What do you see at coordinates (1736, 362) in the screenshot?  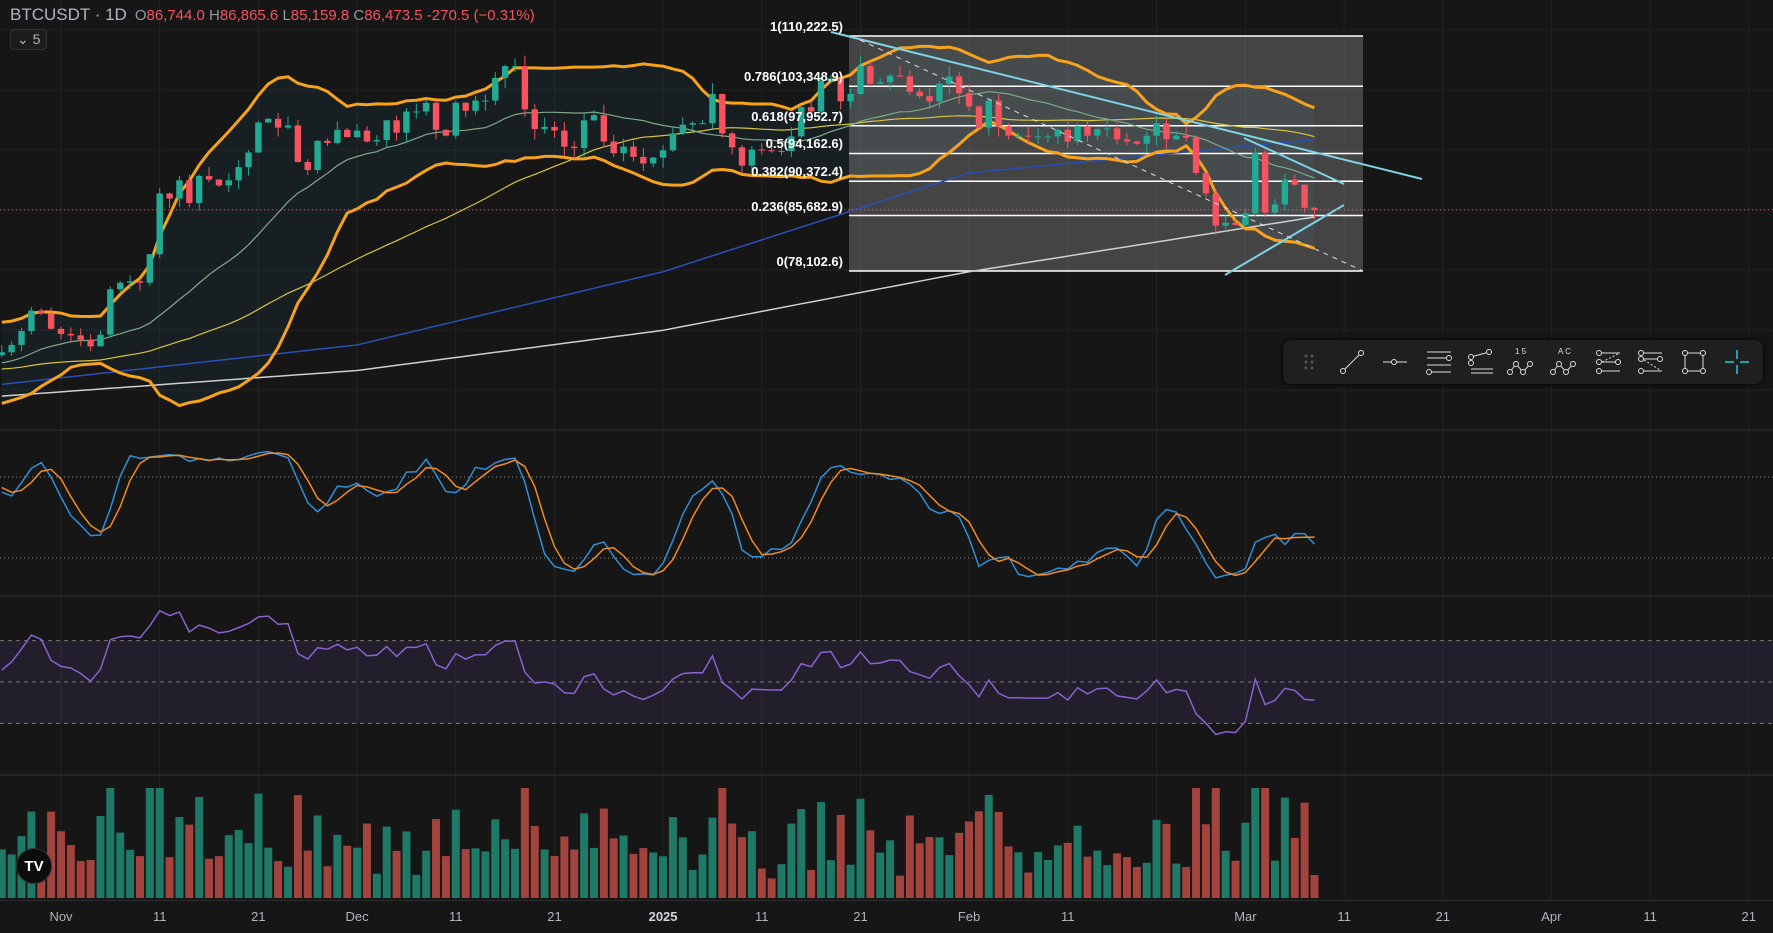 I see `crosshair-icon` at bounding box center [1736, 362].